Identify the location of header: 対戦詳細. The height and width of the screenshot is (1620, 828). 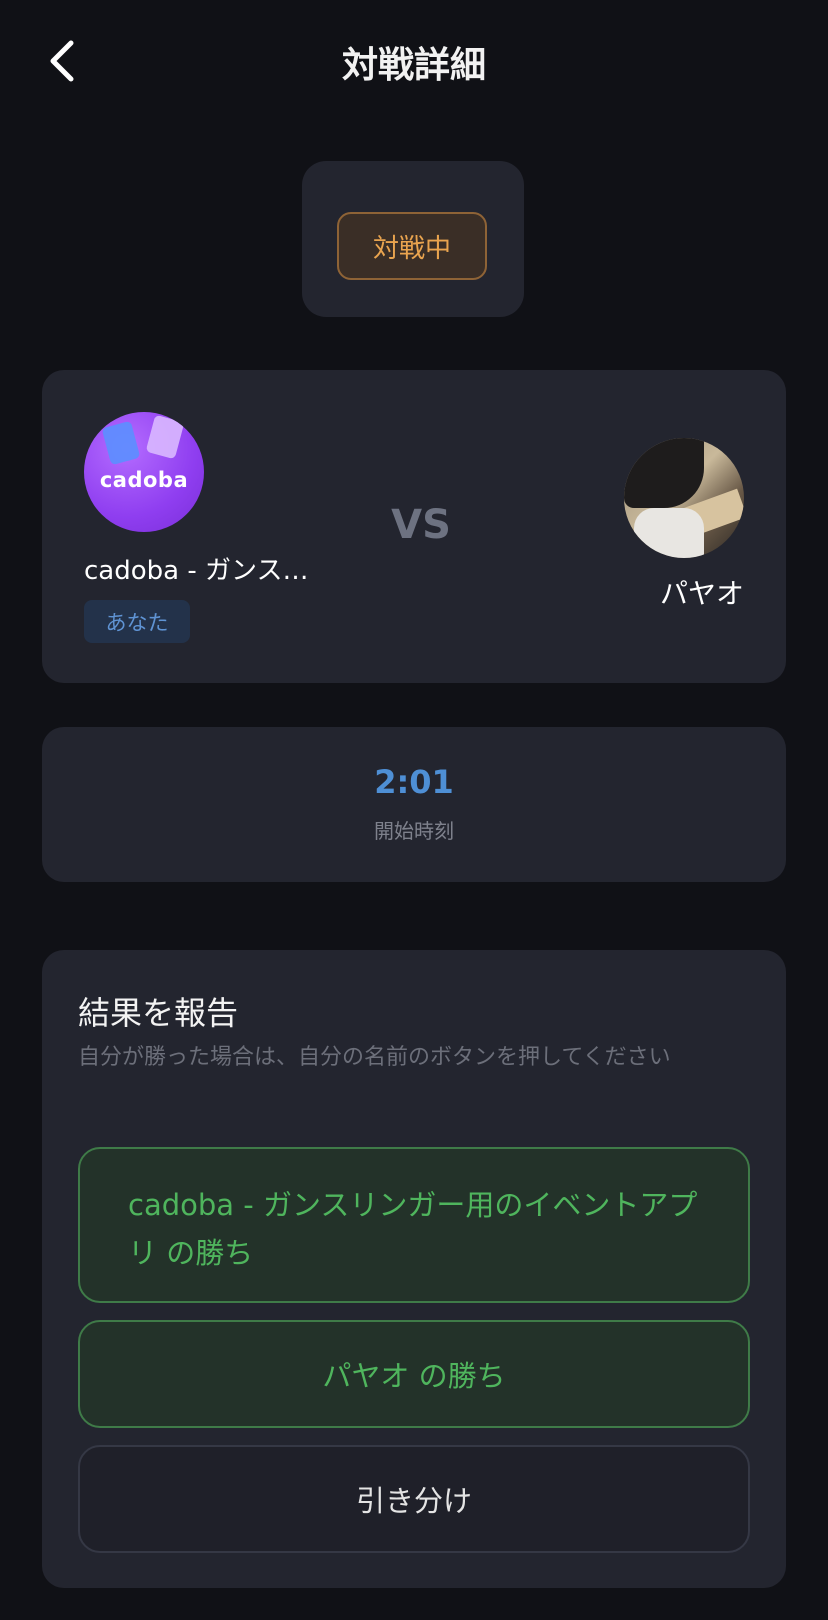
(414, 60).